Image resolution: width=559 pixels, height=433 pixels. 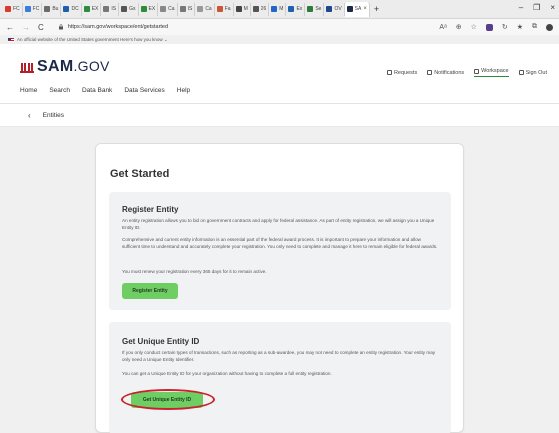 What do you see at coordinates (459, 27) in the screenshot?
I see `zoom-icon: ⊕` at bounding box center [459, 27].